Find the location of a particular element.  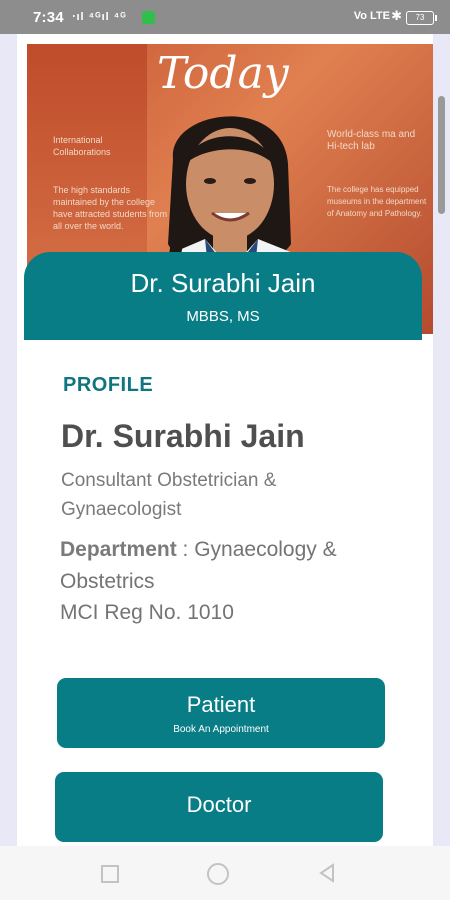

status-time: 7:34 is located at coordinates (48, 17).